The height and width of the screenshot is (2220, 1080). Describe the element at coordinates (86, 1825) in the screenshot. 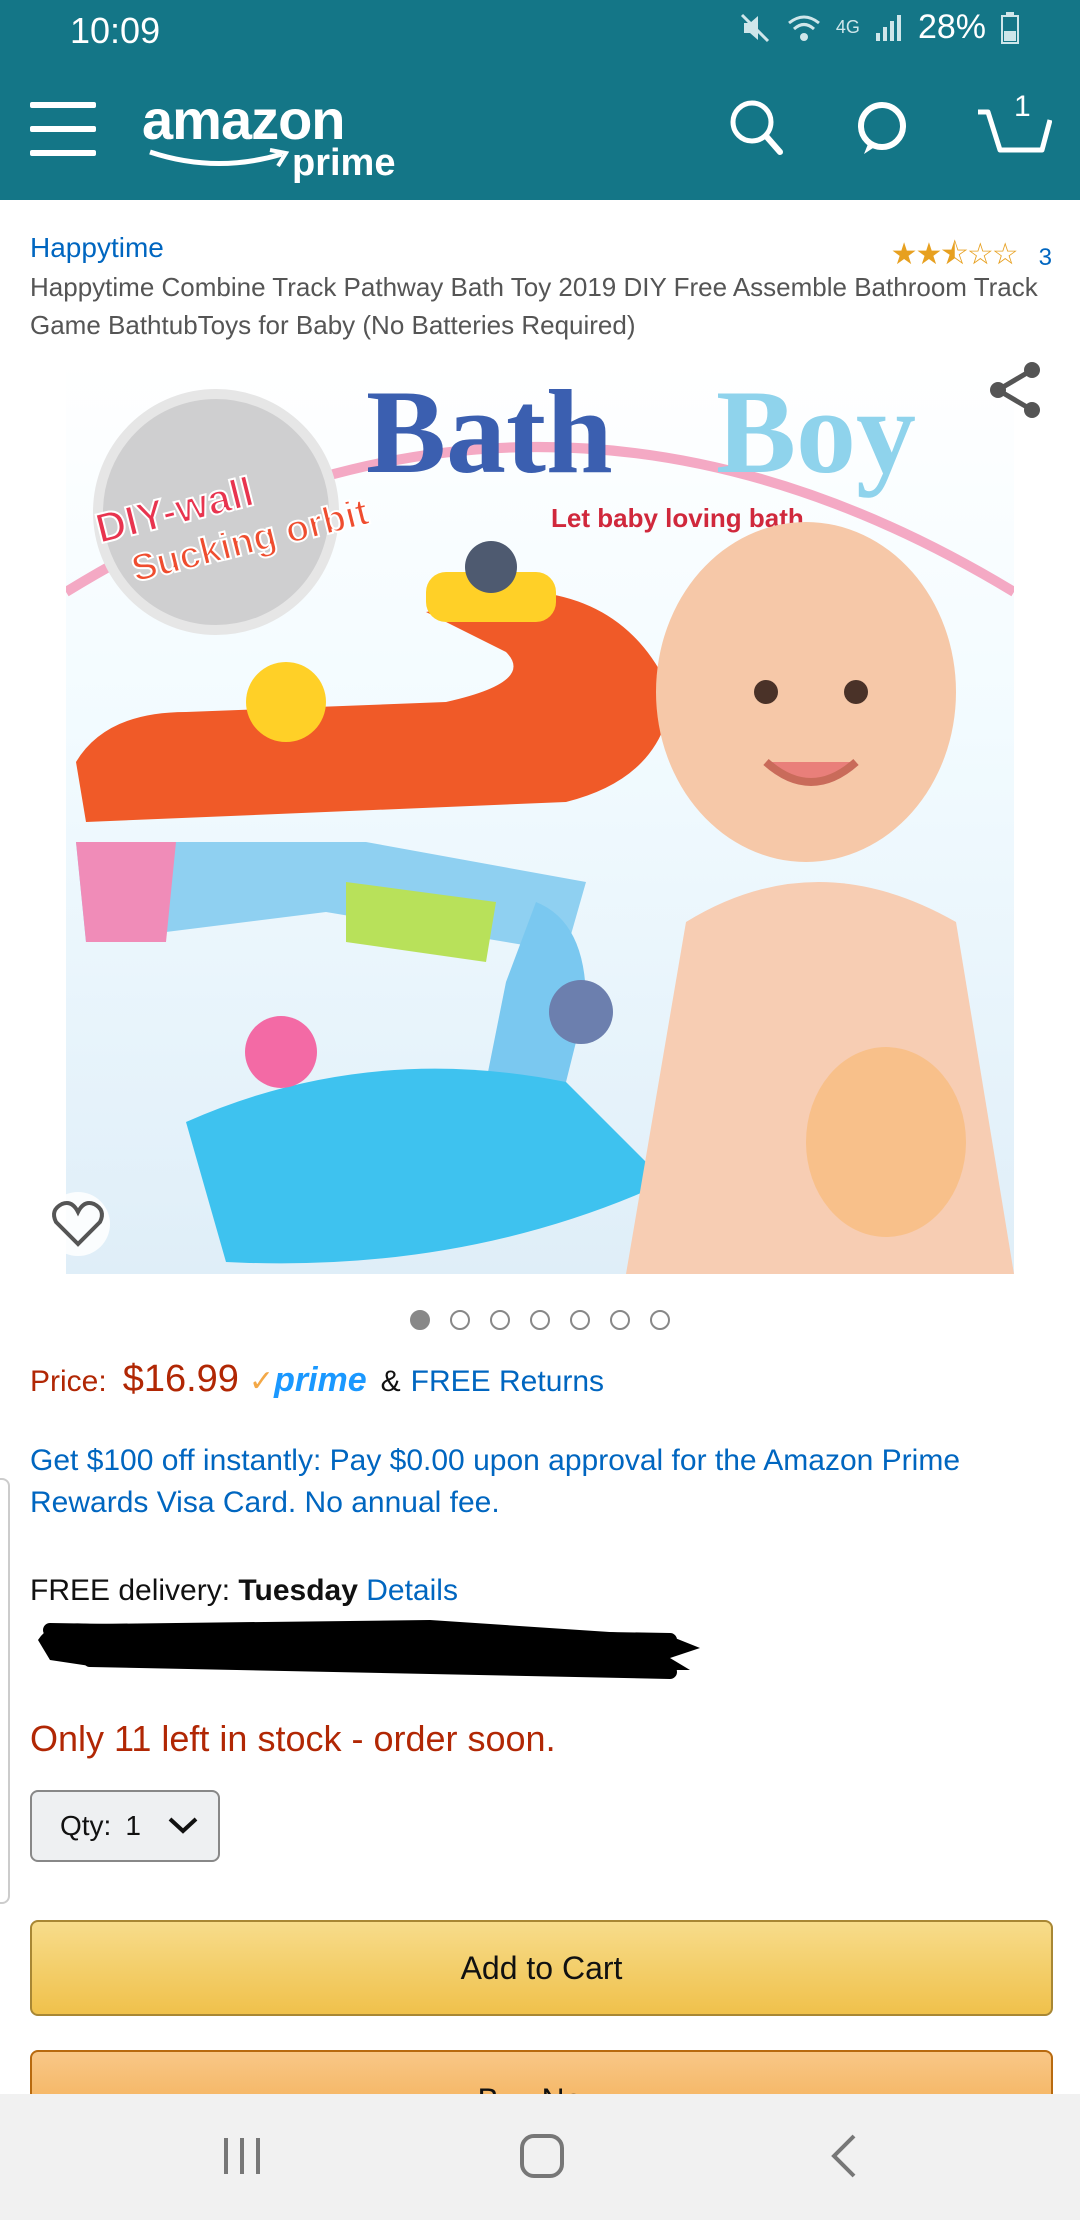

I see `qty-label: Qty:` at that location.